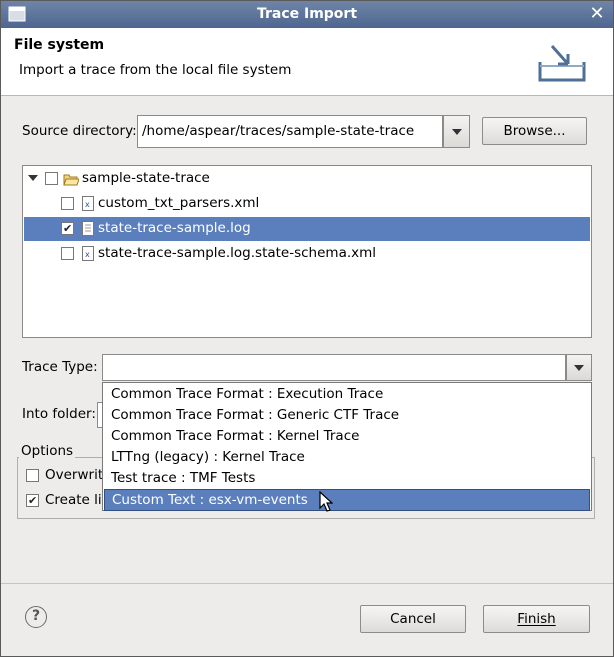 This screenshot has height=657, width=614. I want to click on finish-button: Finish, so click(536, 619).